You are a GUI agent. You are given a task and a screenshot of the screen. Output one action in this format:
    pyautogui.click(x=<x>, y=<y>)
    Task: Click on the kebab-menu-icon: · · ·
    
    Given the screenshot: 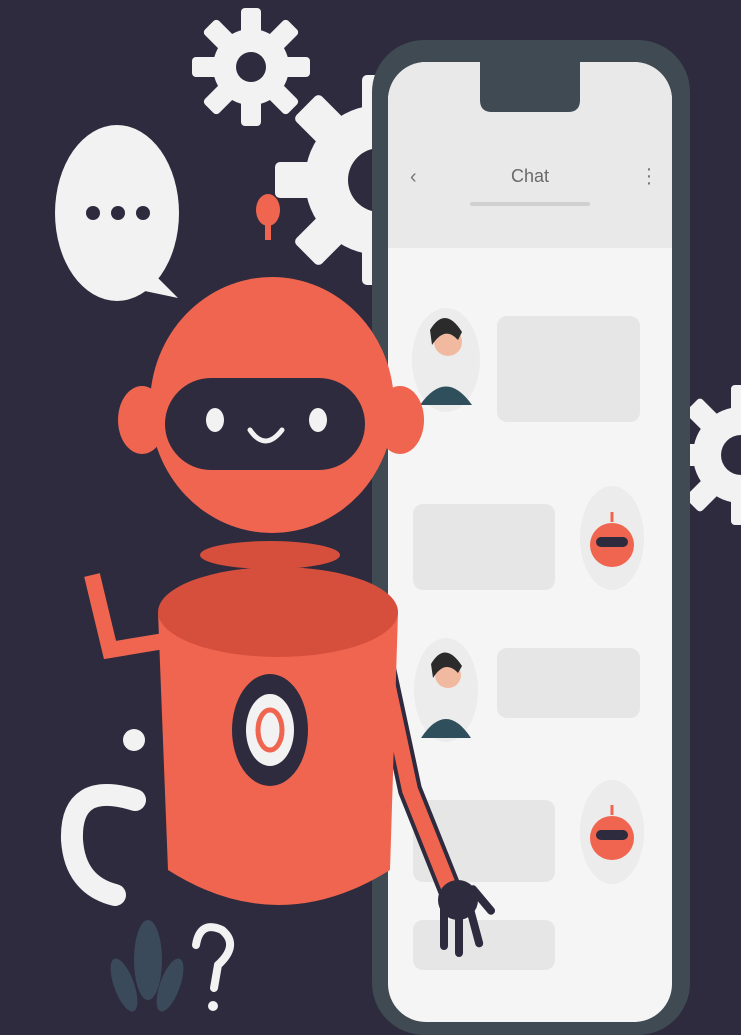 What is the action you would take?
    pyautogui.click(x=649, y=176)
    